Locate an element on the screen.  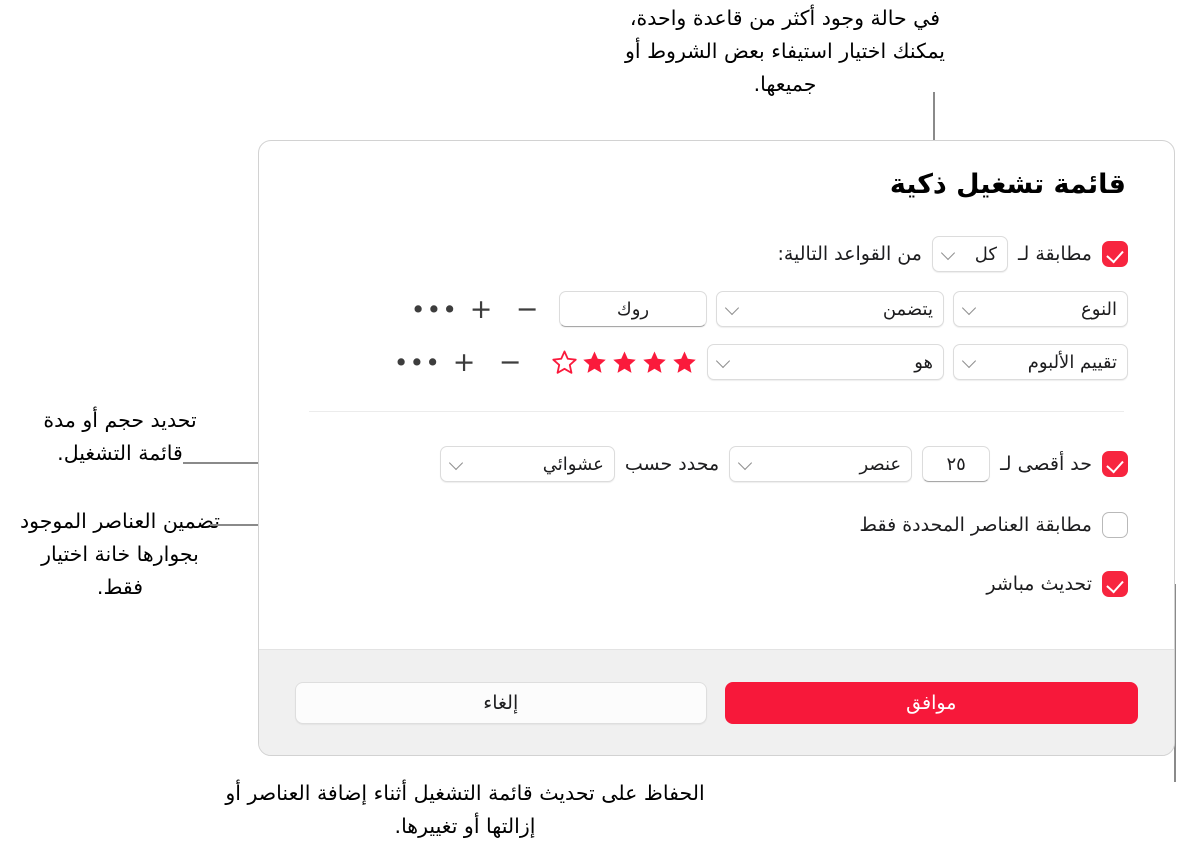
rule-row: تقييم الألبوم هو − + ••• is located at coordinates (761, 362).